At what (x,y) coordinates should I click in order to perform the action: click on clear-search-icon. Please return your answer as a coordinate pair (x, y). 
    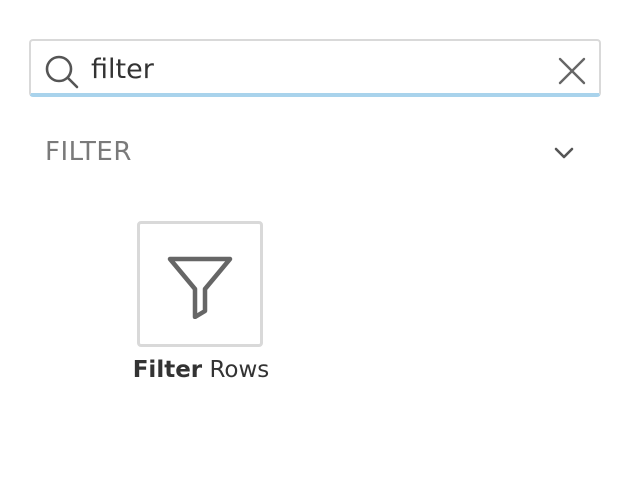
    Looking at the image, I should click on (572, 71).